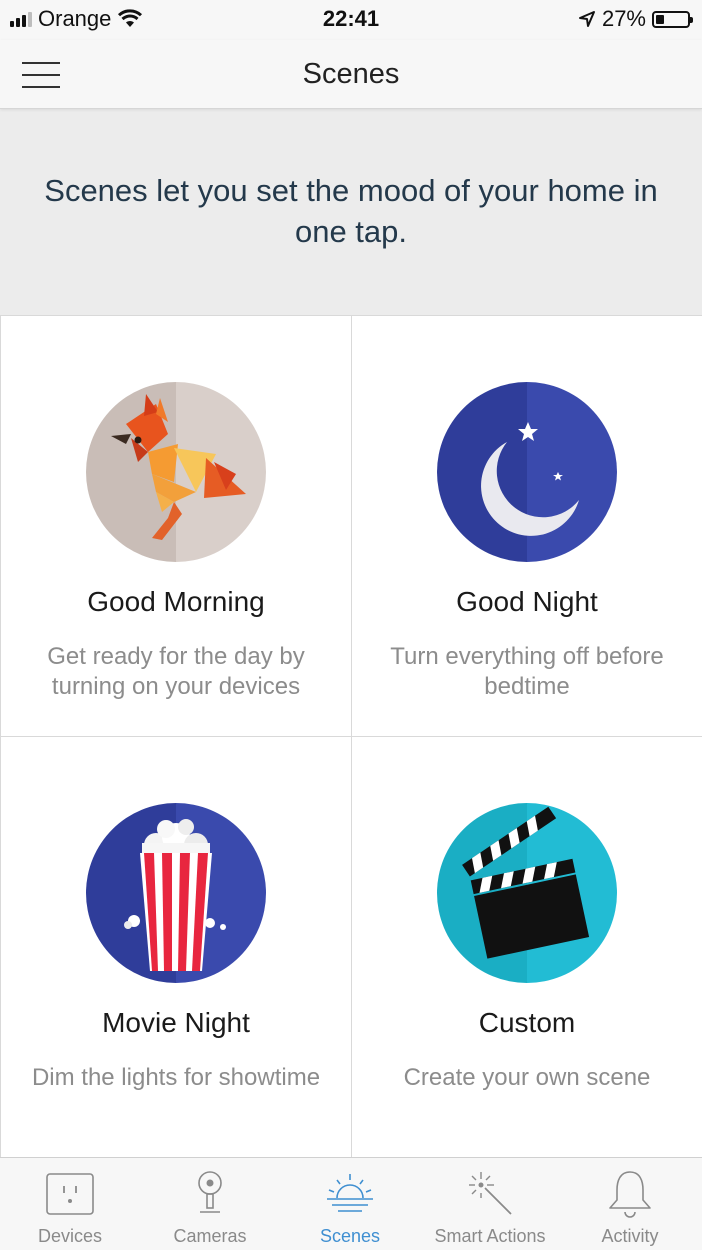 Image resolution: width=702 pixels, height=1250 pixels. I want to click on clapperboard-icon, so click(527, 893).